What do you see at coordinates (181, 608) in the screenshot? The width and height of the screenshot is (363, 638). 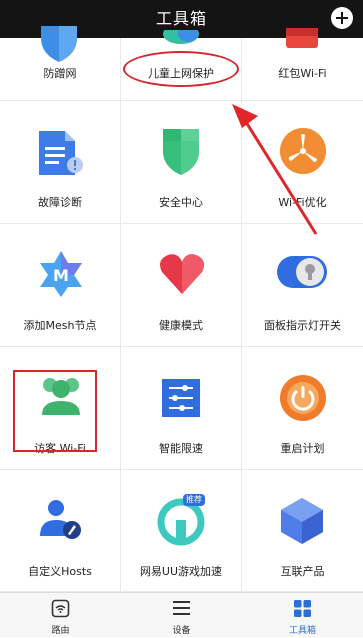 I see `menu-icon` at bounding box center [181, 608].